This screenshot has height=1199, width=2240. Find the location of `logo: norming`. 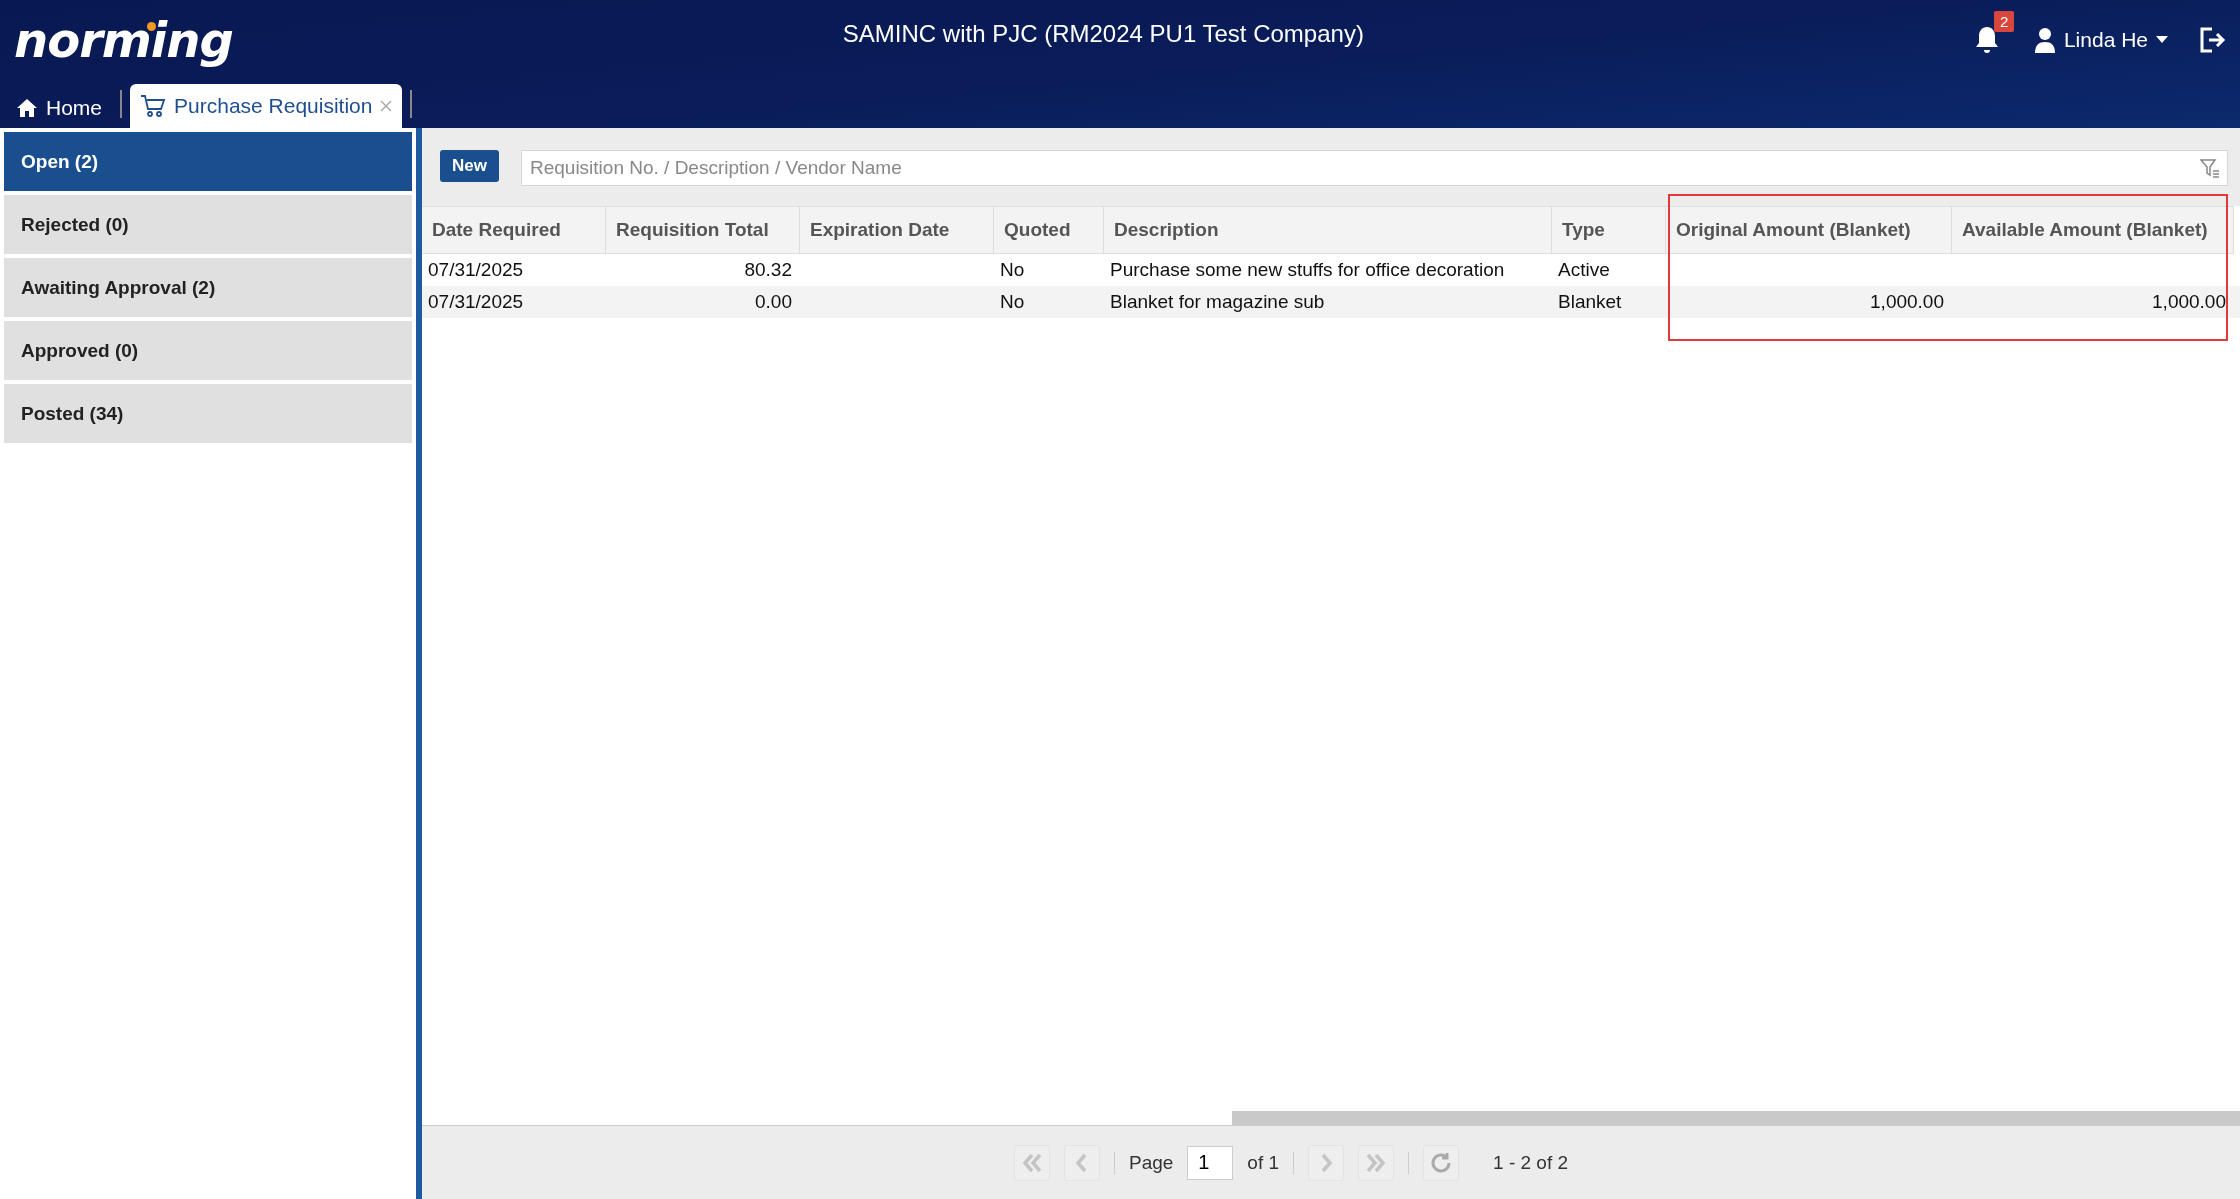

logo: norming is located at coordinates (123, 40).